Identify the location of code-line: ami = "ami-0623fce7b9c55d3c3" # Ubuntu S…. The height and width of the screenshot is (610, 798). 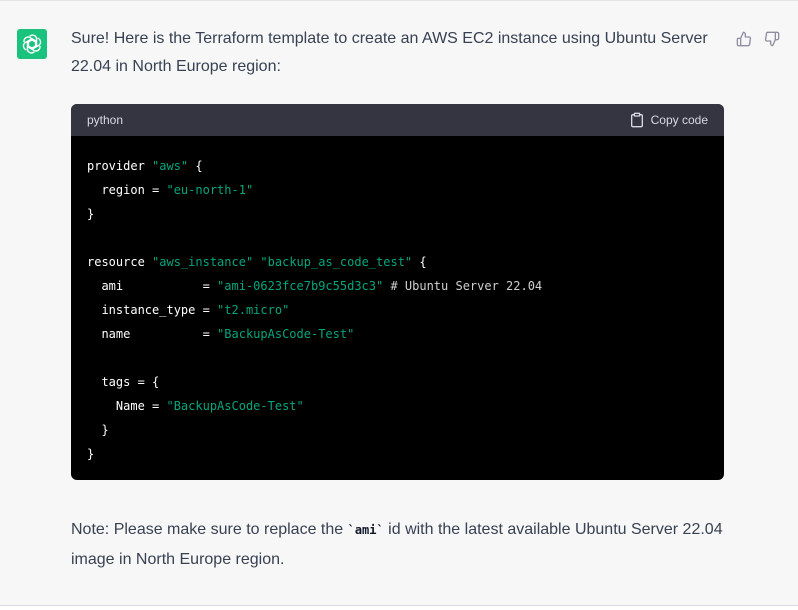
(315, 286).